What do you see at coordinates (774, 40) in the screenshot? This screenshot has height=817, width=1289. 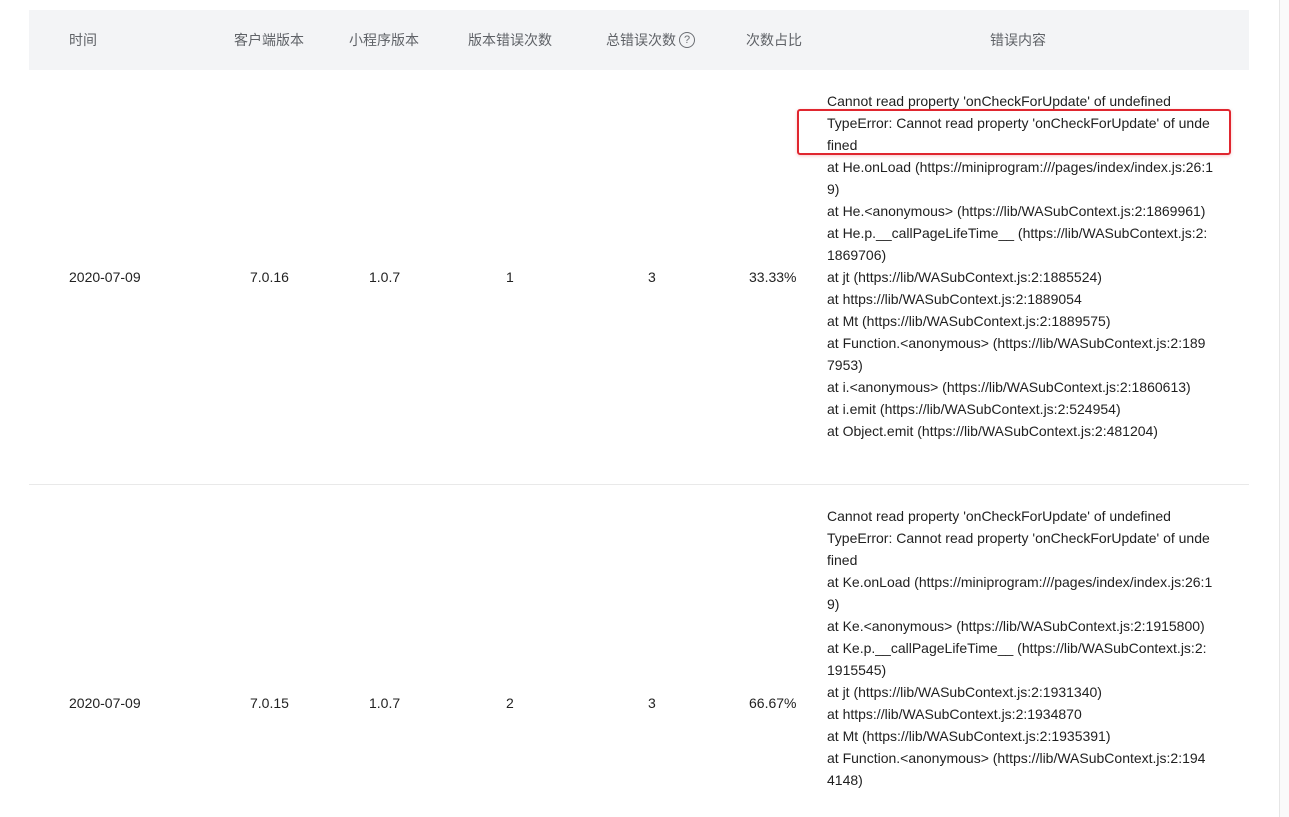 I see `header-ratio: 次数占比` at bounding box center [774, 40].